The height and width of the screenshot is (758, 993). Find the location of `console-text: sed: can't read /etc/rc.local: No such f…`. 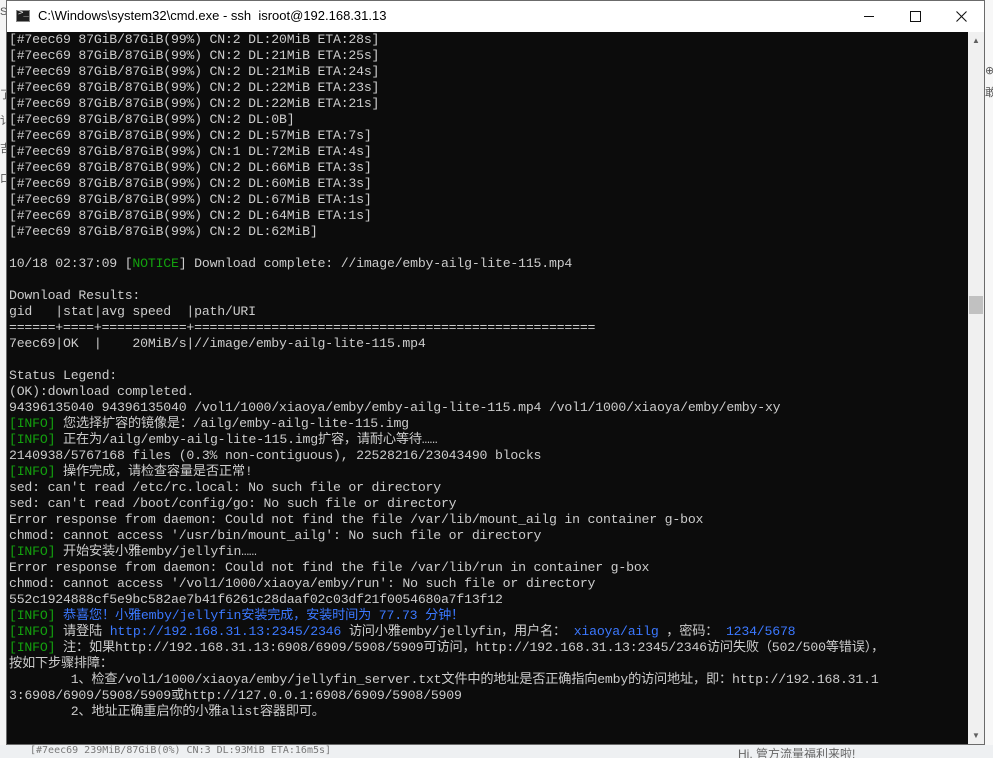

console-text: sed: can't read /etc/rc.local: No such f… is located at coordinates (225, 487).